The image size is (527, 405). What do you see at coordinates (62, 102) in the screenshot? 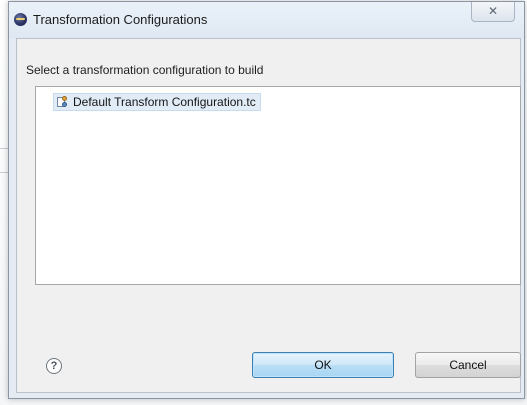
I see `transform-config-file-icon` at bounding box center [62, 102].